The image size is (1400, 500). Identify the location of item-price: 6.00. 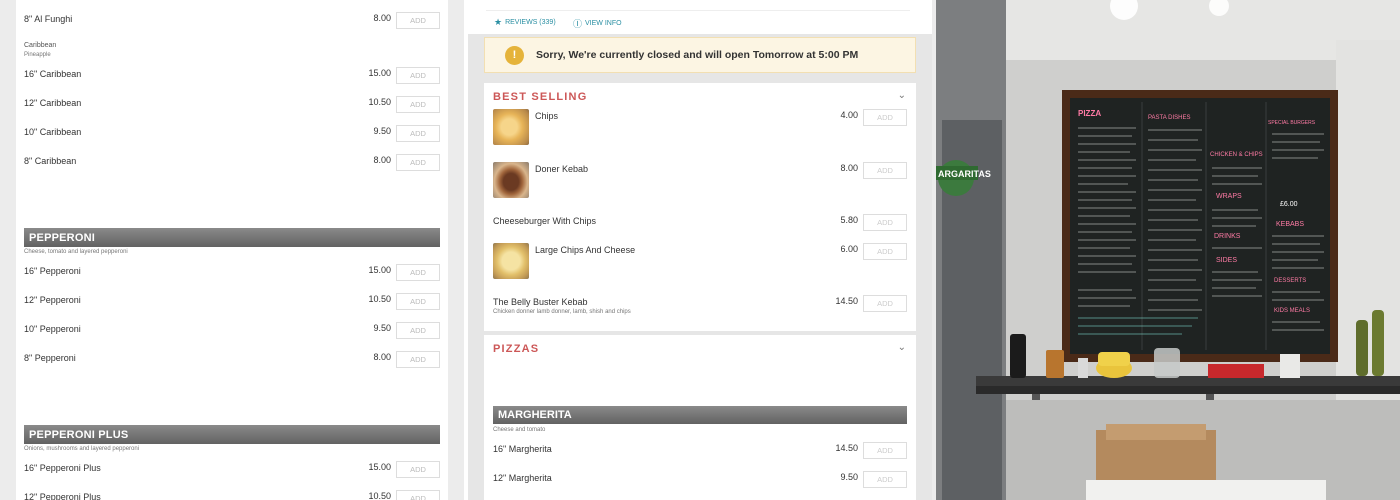
(849, 249).